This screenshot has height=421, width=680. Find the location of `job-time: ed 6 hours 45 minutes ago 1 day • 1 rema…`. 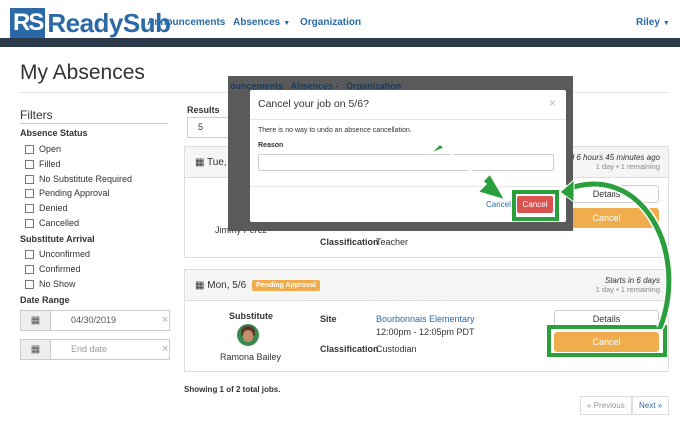

job-time: ed 6 hours 45 minutes ago 1 day • 1 rema… is located at coordinates (612, 162).